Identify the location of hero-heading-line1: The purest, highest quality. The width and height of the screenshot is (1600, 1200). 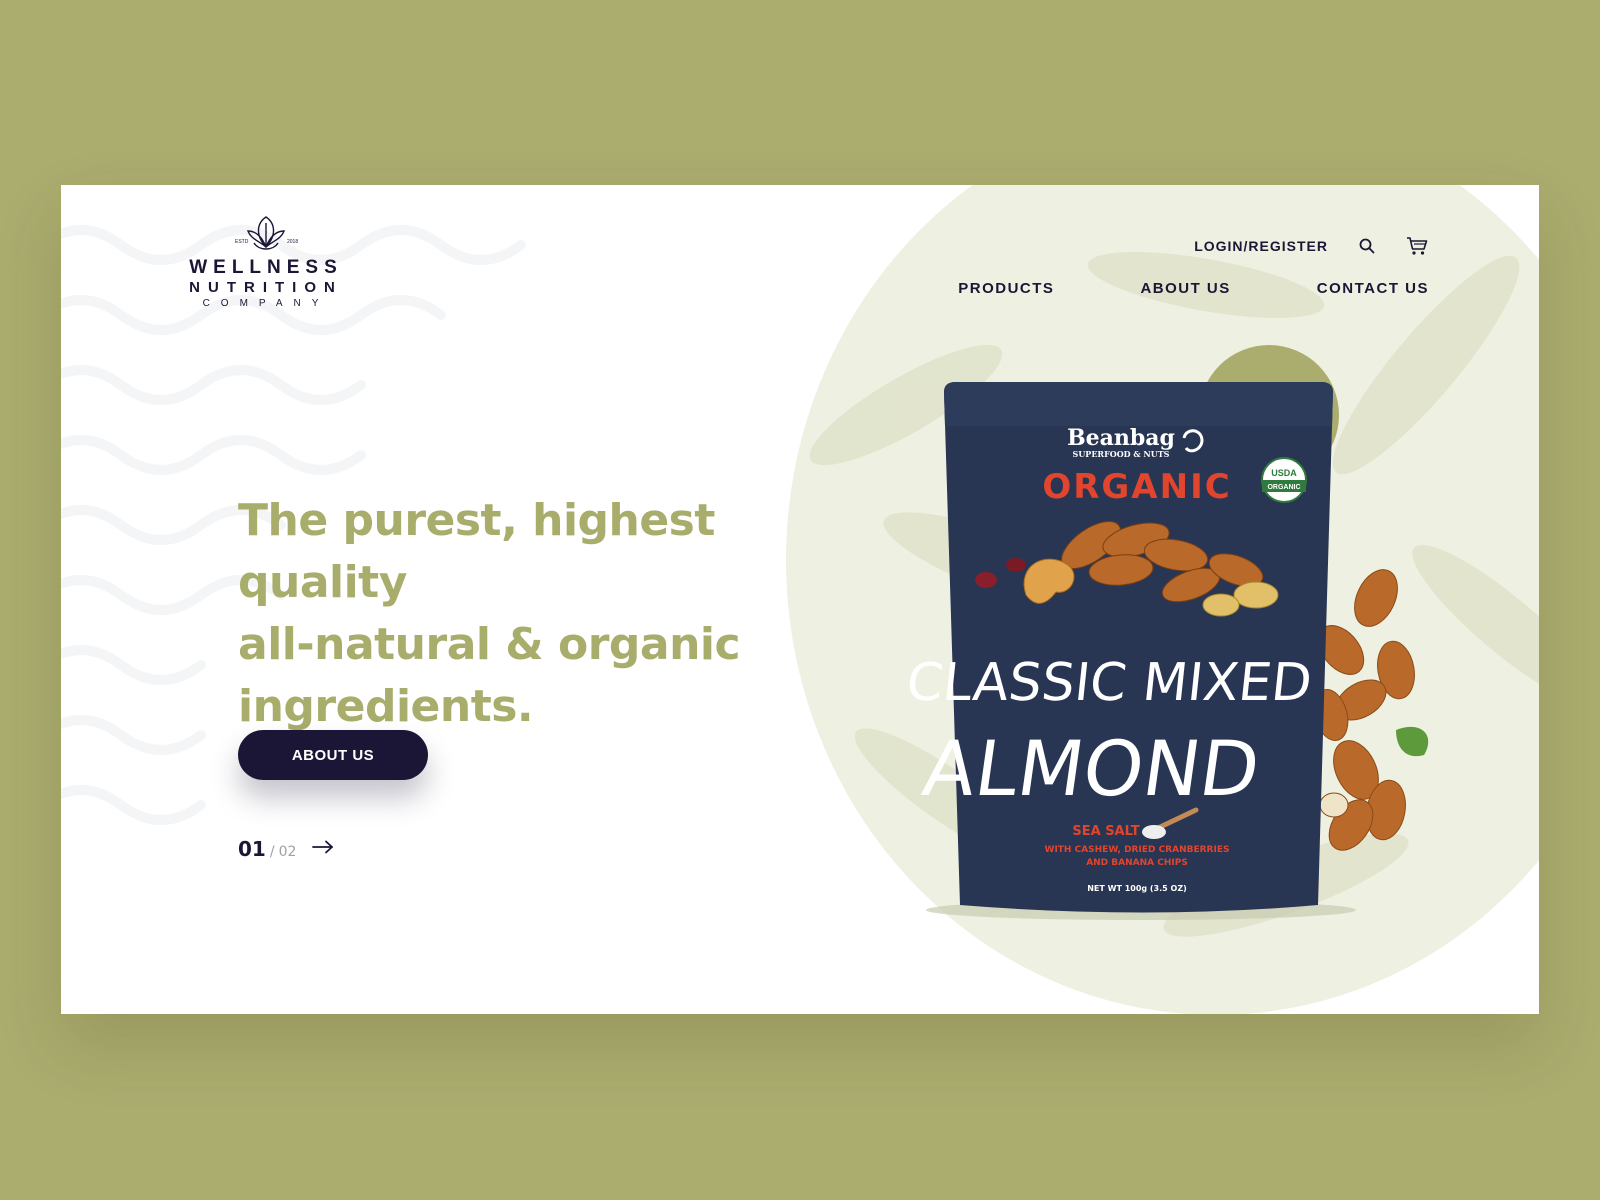
(476, 551).